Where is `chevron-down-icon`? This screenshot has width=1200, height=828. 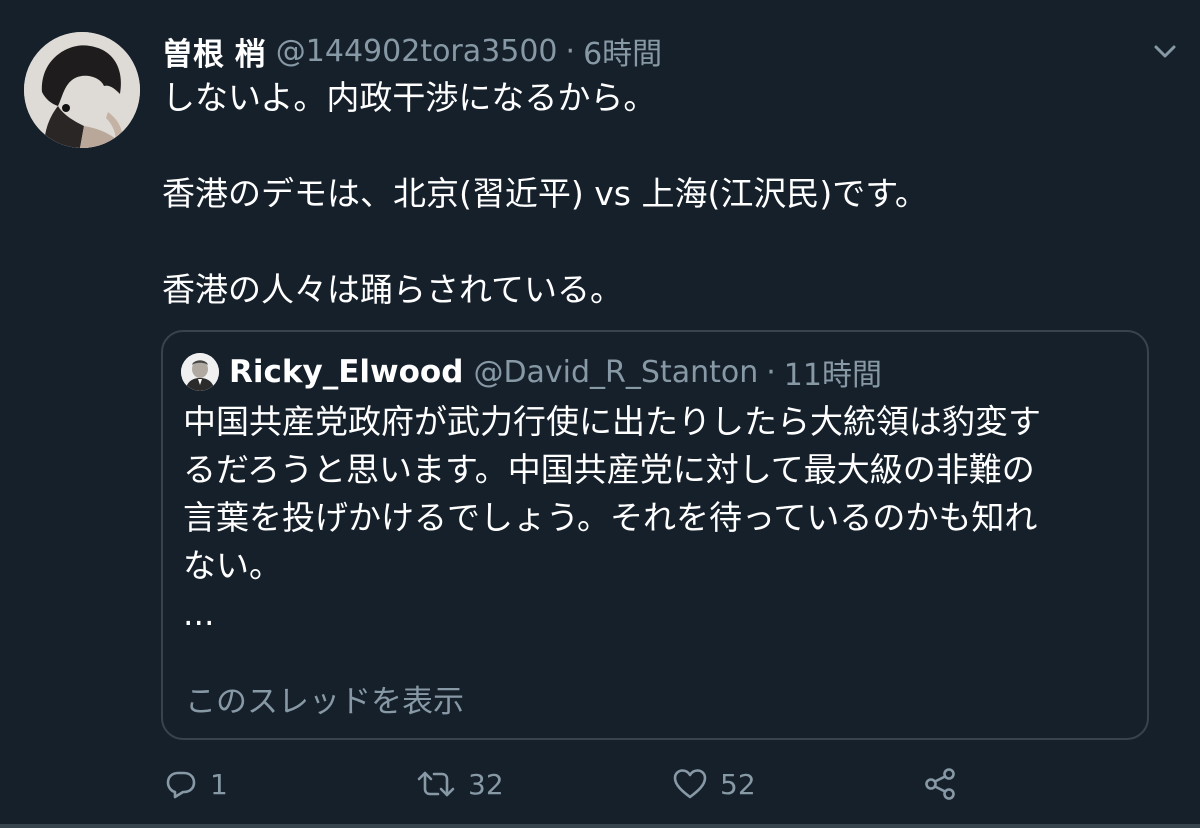 chevron-down-icon is located at coordinates (1165, 51).